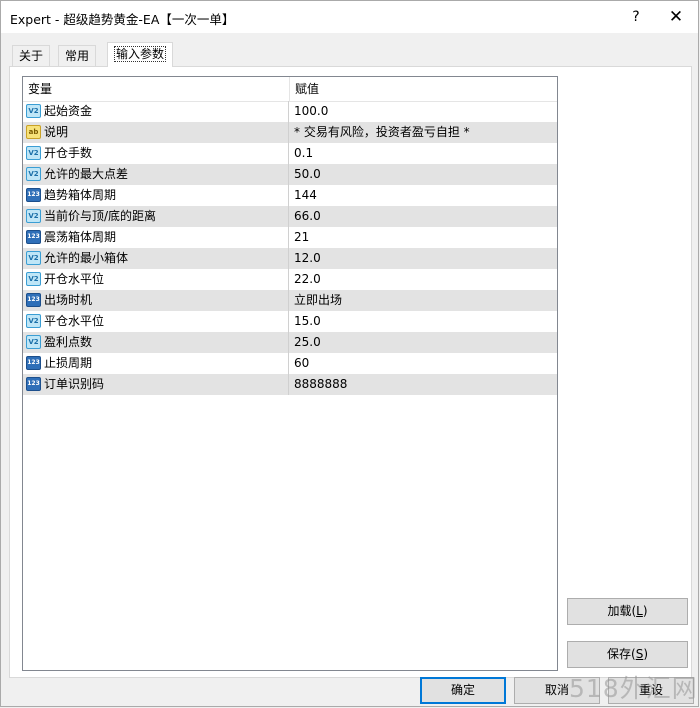 The image size is (700, 708). What do you see at coordinates (74, 384) in the screenshot?
I see `variable-name: 订单识别码` at bounding box center [74, 384].